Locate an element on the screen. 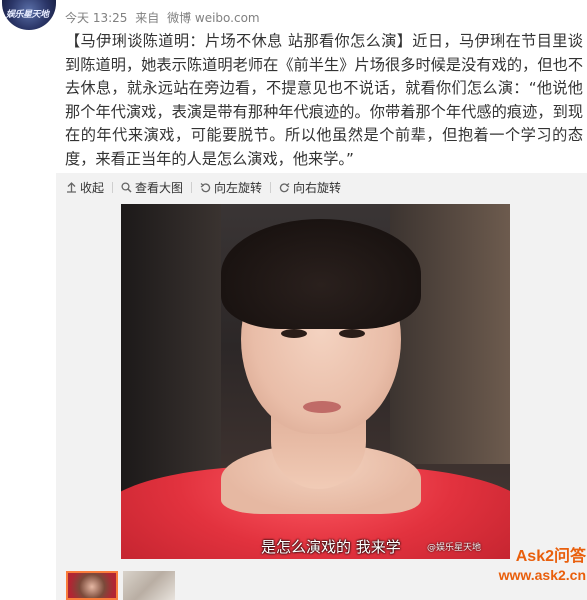 The height and width of the screenshot is (600, 587). collapse-arrow-icon is located at coordinates (71, 187).